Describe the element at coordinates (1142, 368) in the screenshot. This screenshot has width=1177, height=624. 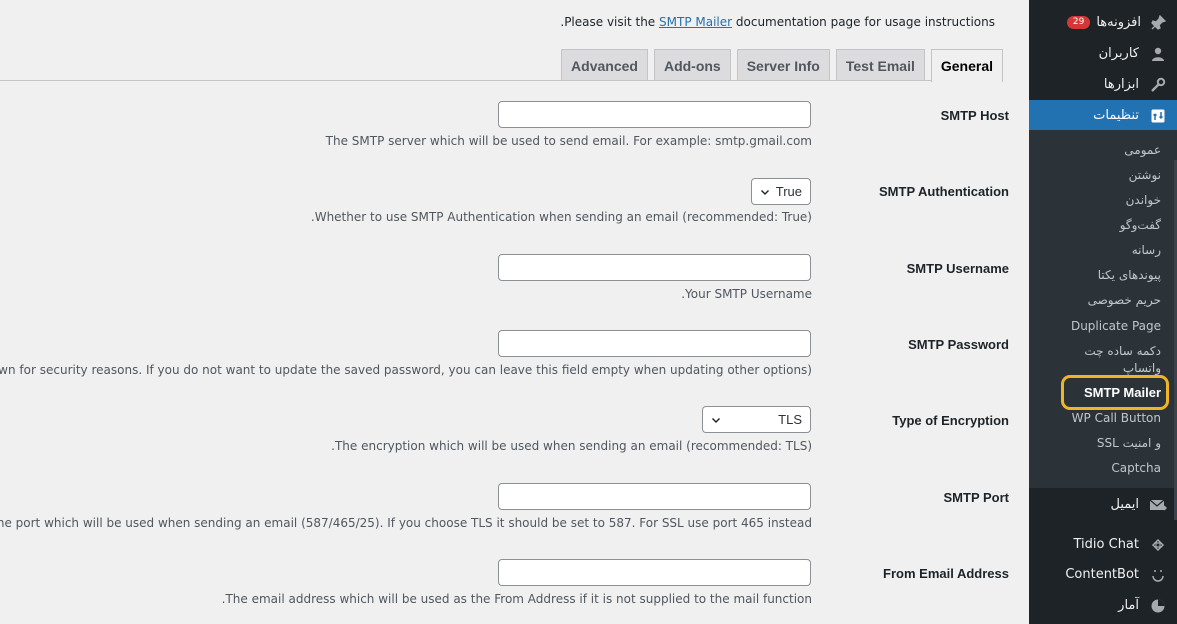
I see `submenu-whatsapp: واتساپ` at that location.